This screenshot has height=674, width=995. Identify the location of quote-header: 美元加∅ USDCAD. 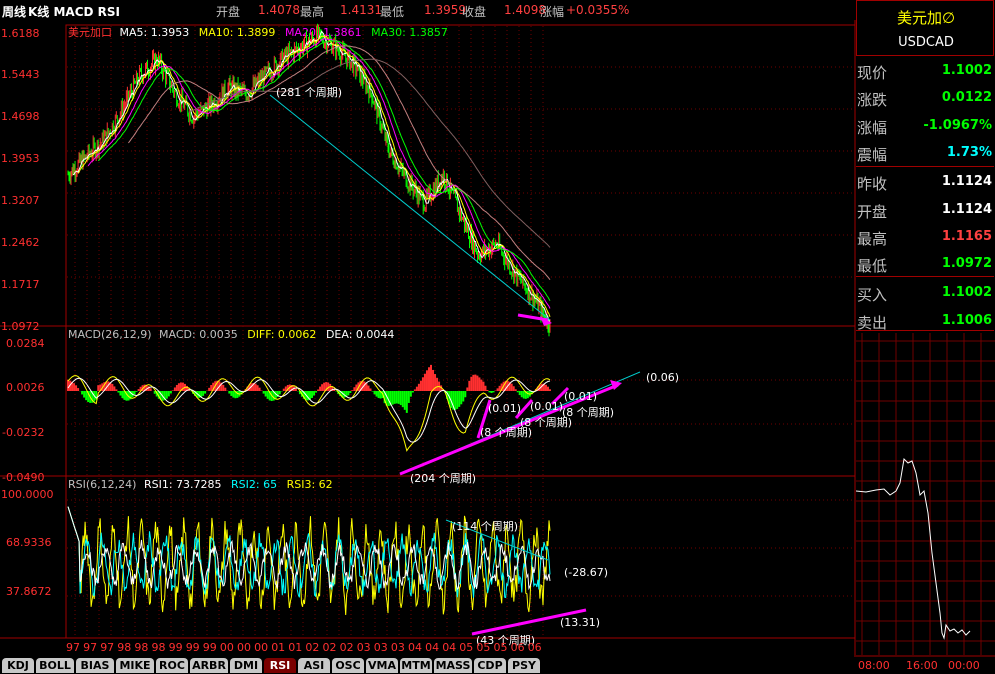
(925, 28).